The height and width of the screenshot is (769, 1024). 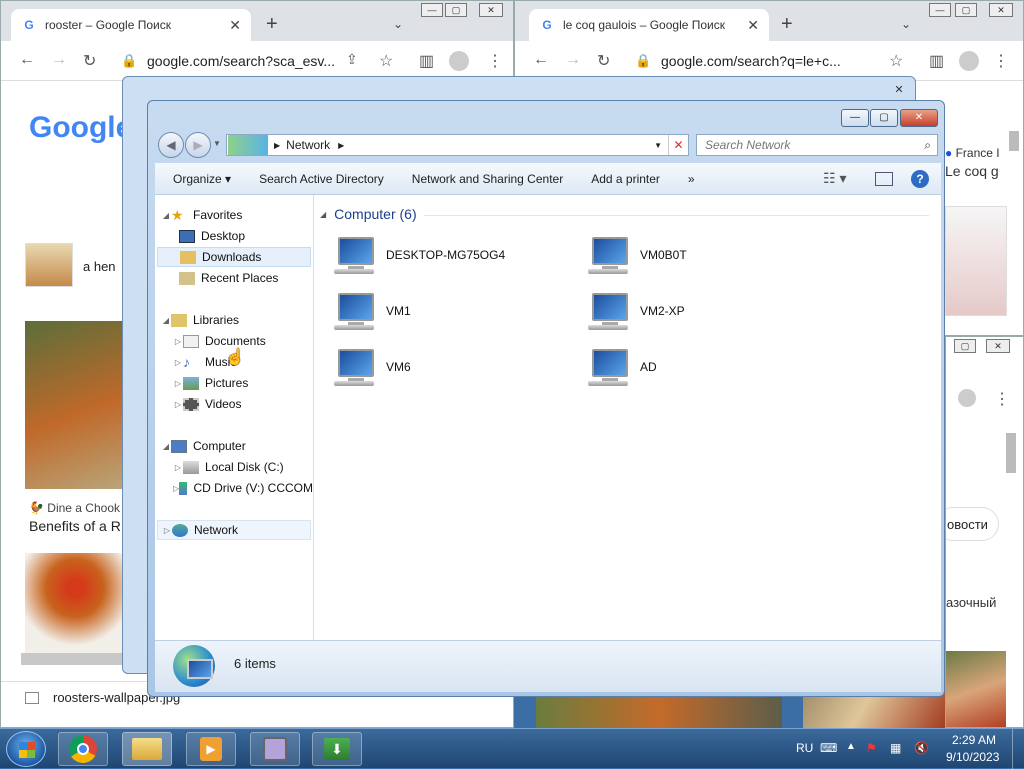 What do you see at coordinates (75, 526) in the screenshot?
I see `result-title: Benefits of a R` at bounding box center [75, 526].